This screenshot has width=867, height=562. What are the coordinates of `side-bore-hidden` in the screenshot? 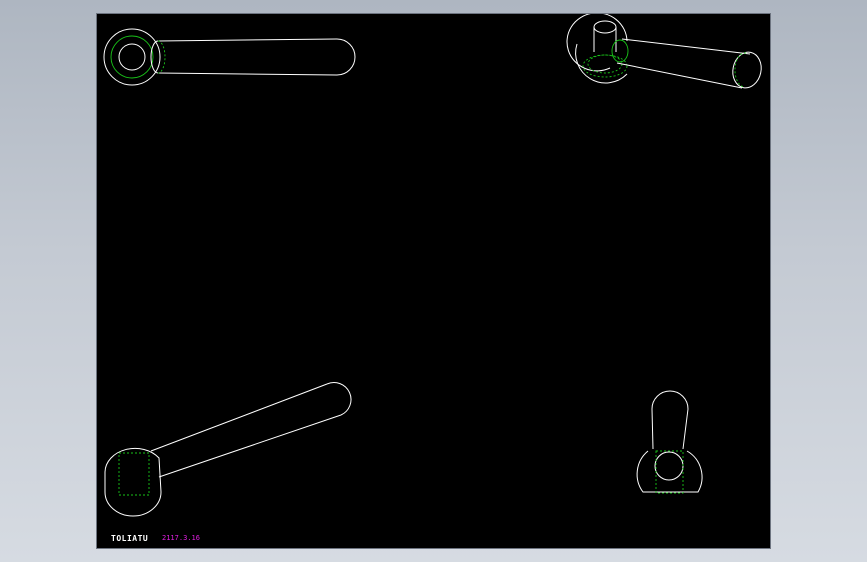 It's located at (669, 472).